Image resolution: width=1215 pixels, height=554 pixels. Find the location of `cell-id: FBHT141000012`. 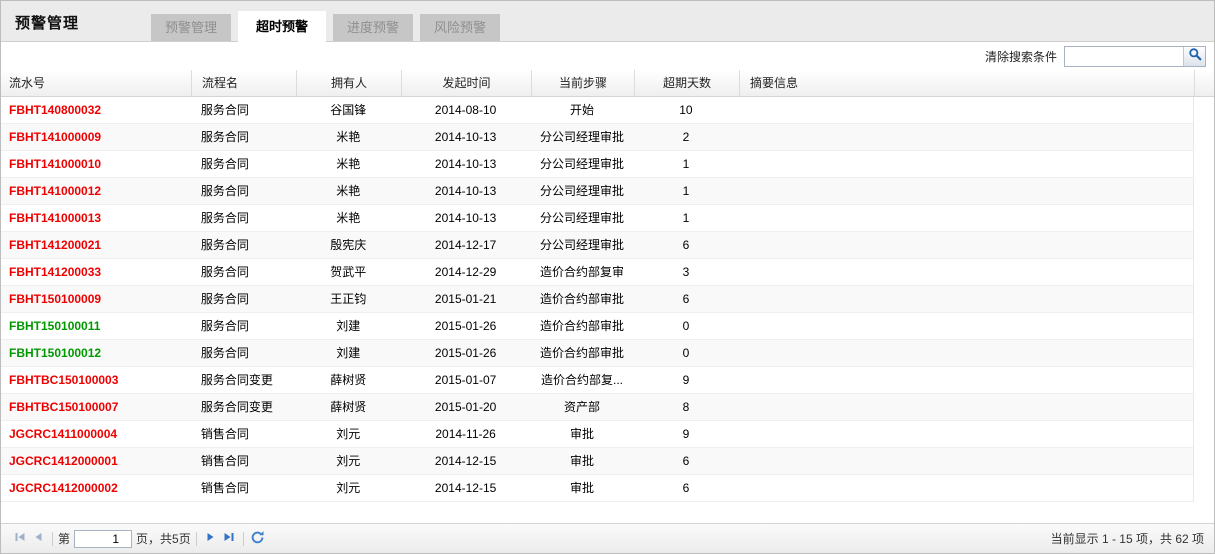

cell-id: FBHT141000012 is located at coordinates (96, 191).